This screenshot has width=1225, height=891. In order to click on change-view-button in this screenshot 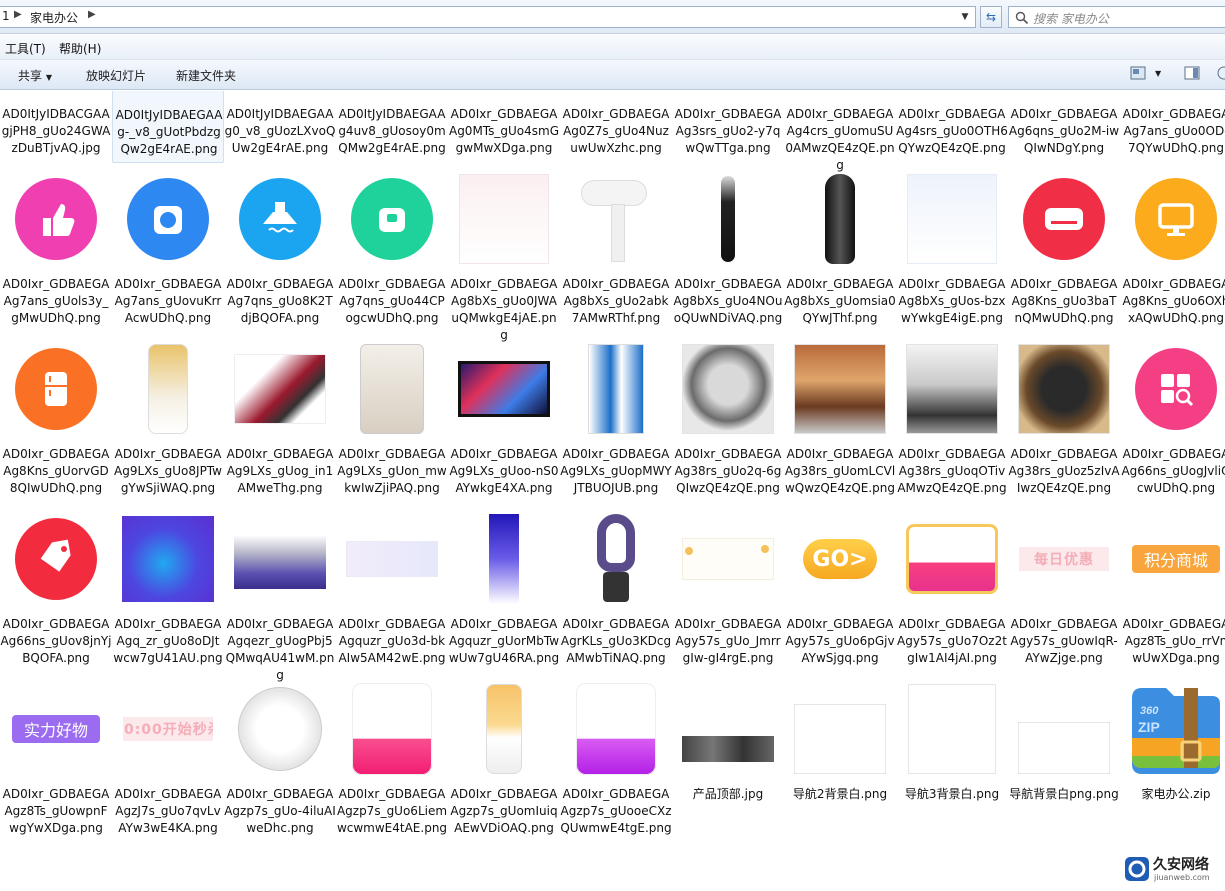, I will do `click(1138, 74)`.